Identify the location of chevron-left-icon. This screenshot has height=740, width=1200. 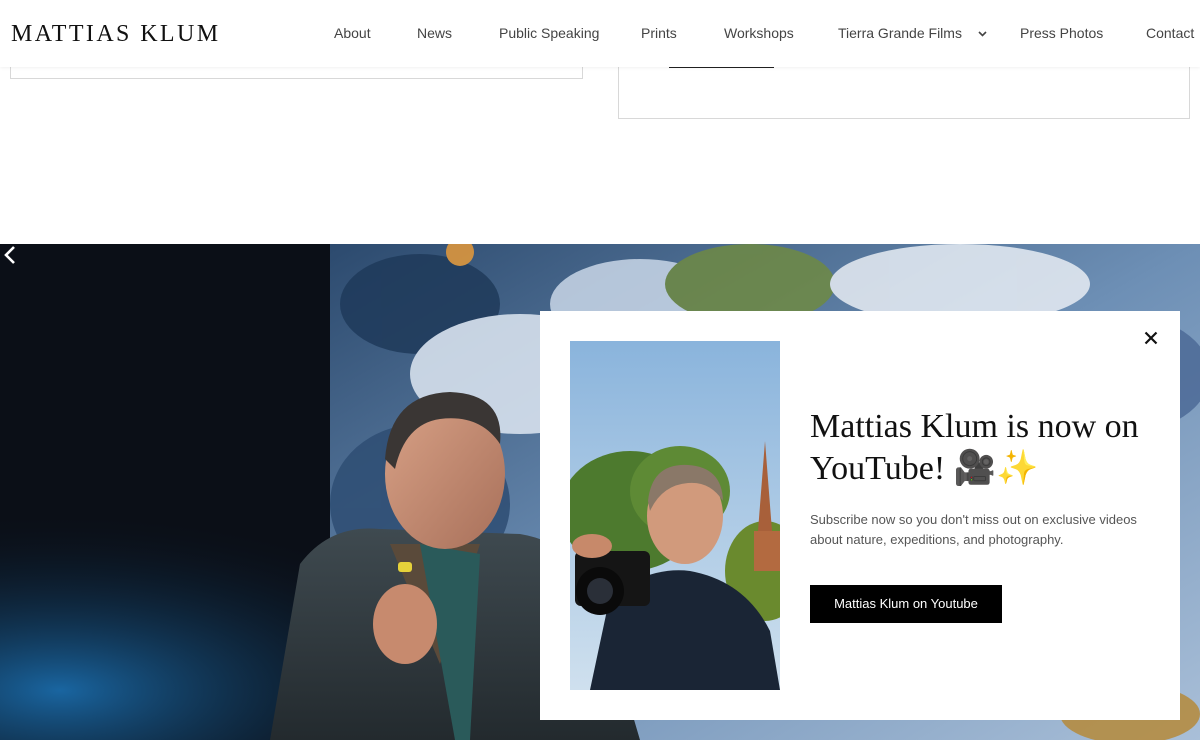
(11, 255).